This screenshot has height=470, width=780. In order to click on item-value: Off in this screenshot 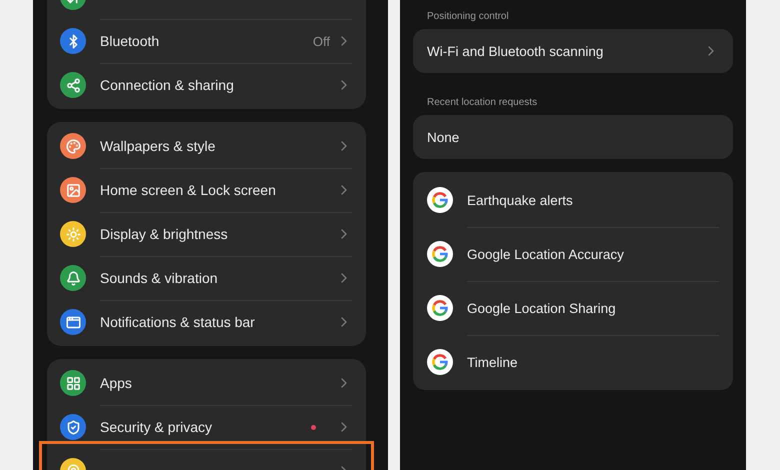, I will do `click(321, 41)`.